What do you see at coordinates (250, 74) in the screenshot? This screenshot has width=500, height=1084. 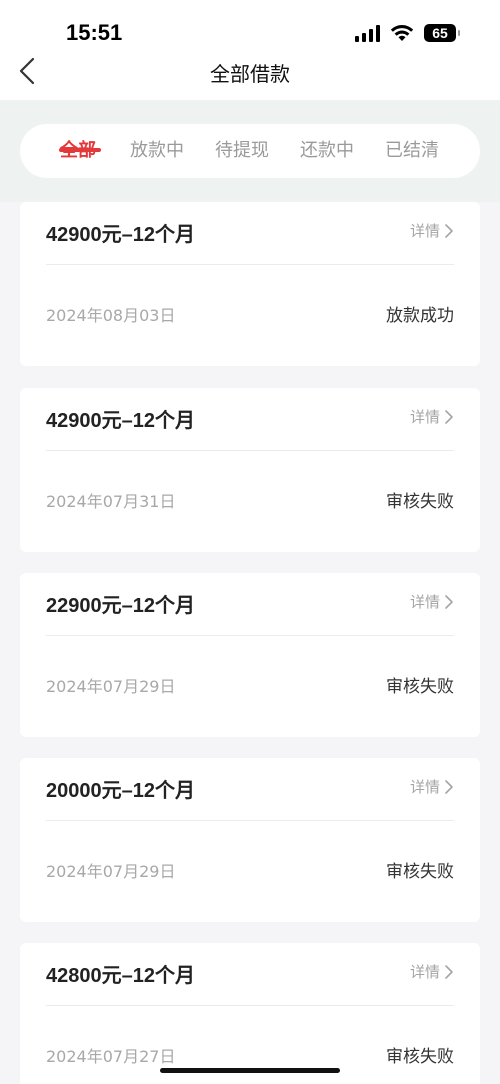 I see `page-title: 全部借款` at bounding box center [250, 74].